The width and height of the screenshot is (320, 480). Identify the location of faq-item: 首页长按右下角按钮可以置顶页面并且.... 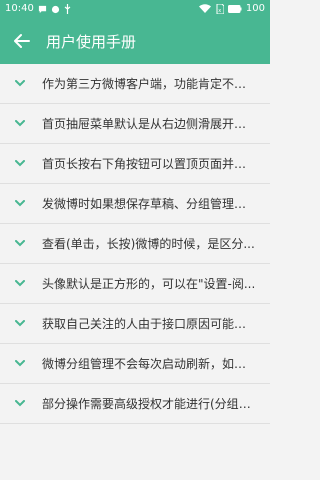
(135, 164).